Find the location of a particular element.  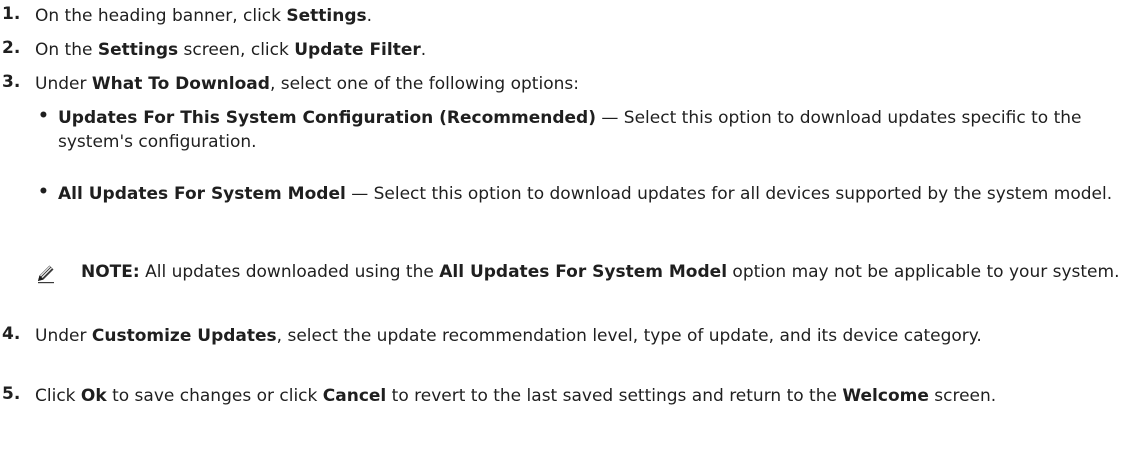

text: screen, click is located at coordinates (236, 50).